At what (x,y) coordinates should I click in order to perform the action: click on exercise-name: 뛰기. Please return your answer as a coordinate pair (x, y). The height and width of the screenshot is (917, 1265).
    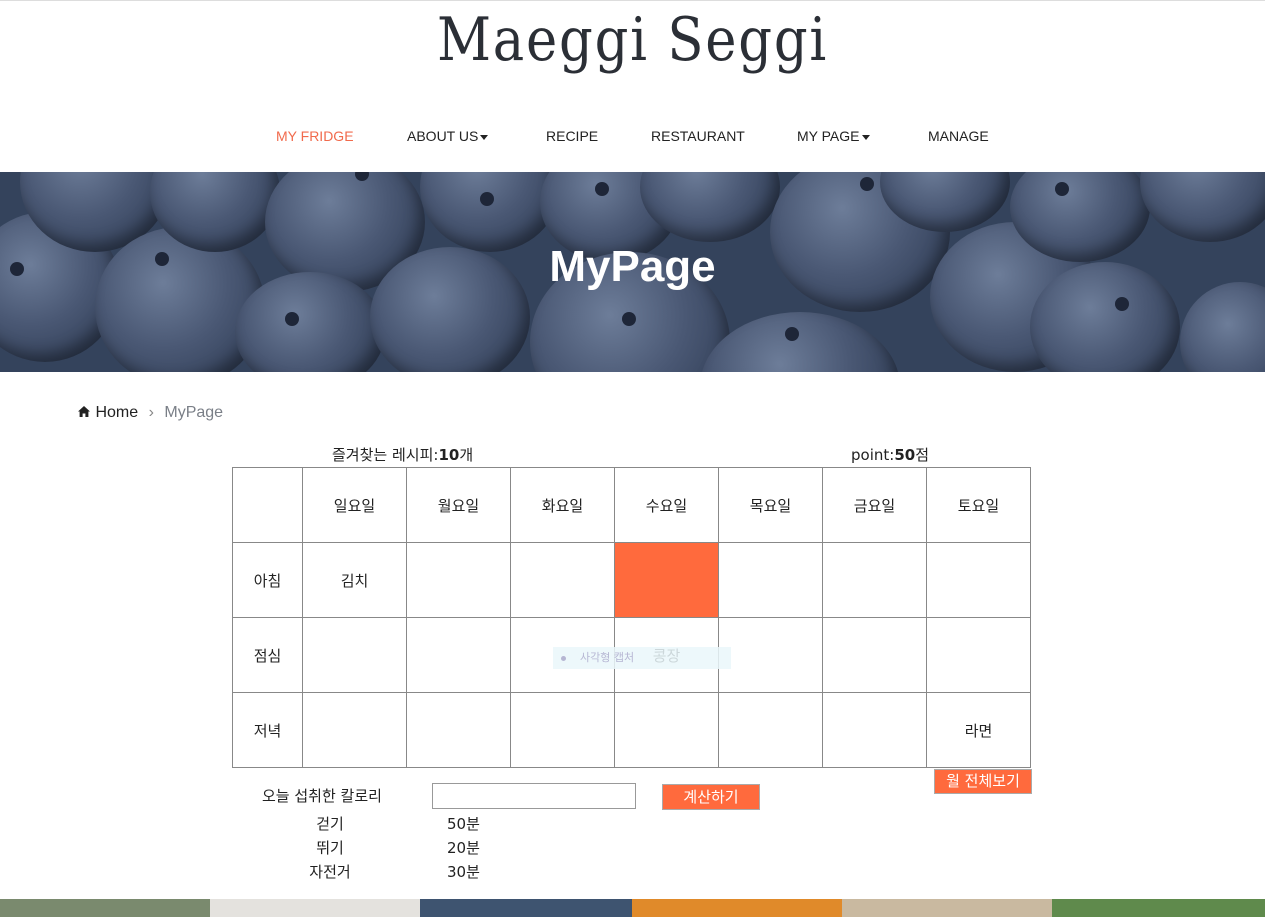
    Looking at the image, I should click on (330, 848).